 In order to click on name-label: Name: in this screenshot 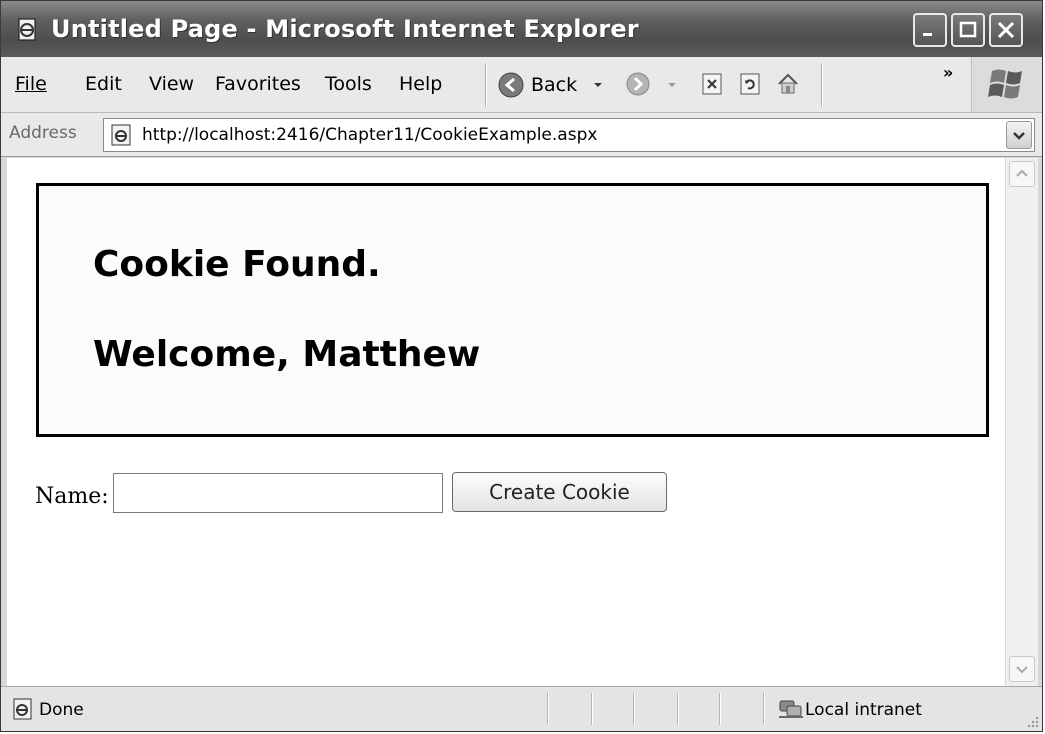, I will do `click(72, 496)`.